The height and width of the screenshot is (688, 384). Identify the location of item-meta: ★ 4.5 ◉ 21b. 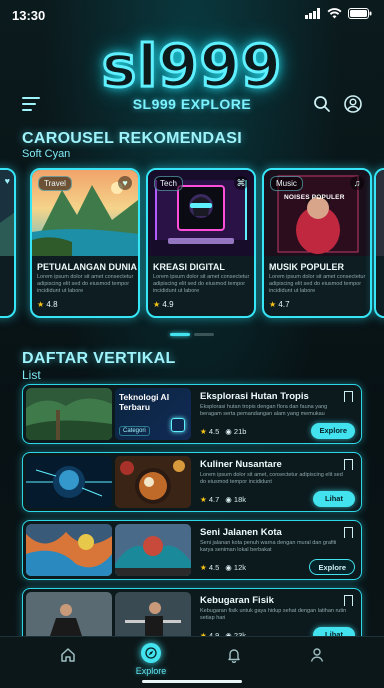
(223, 431).